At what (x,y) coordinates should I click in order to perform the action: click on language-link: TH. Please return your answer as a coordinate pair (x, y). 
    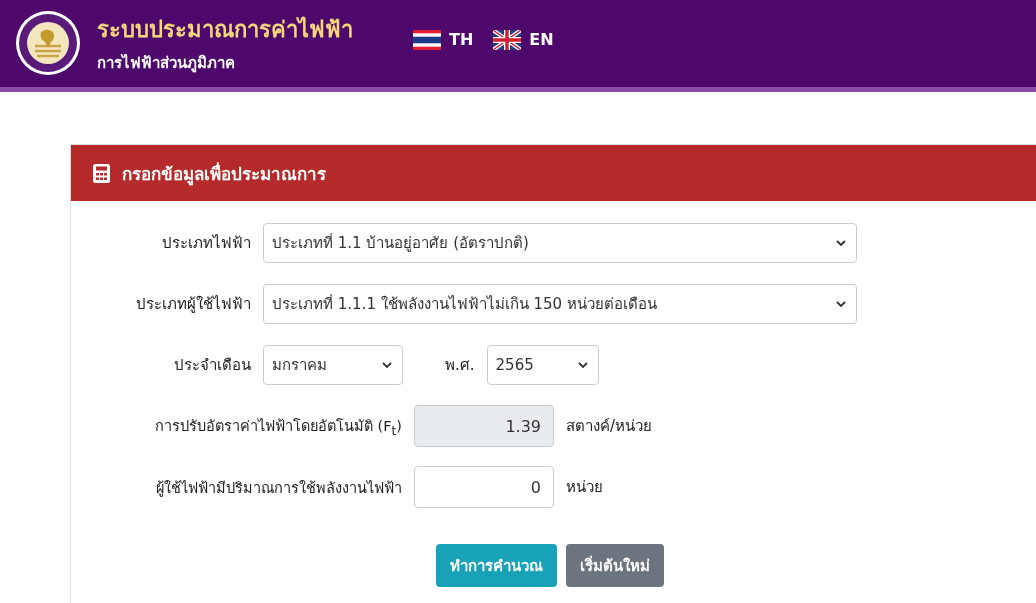
    Looking at the image, I should click on (461, 39).